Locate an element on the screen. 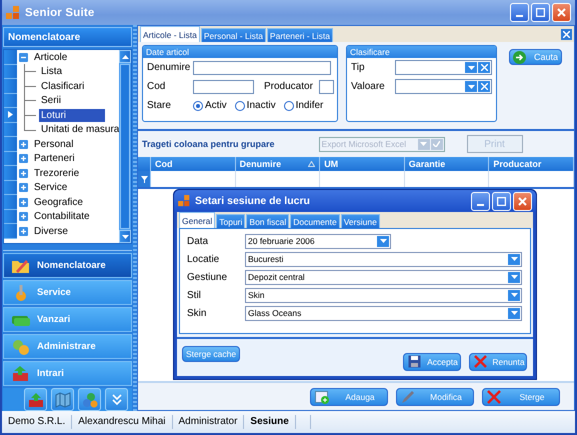 The width and height of the screenshot is (577, 435). column-header: Producator is located at coordinates (531, 164).